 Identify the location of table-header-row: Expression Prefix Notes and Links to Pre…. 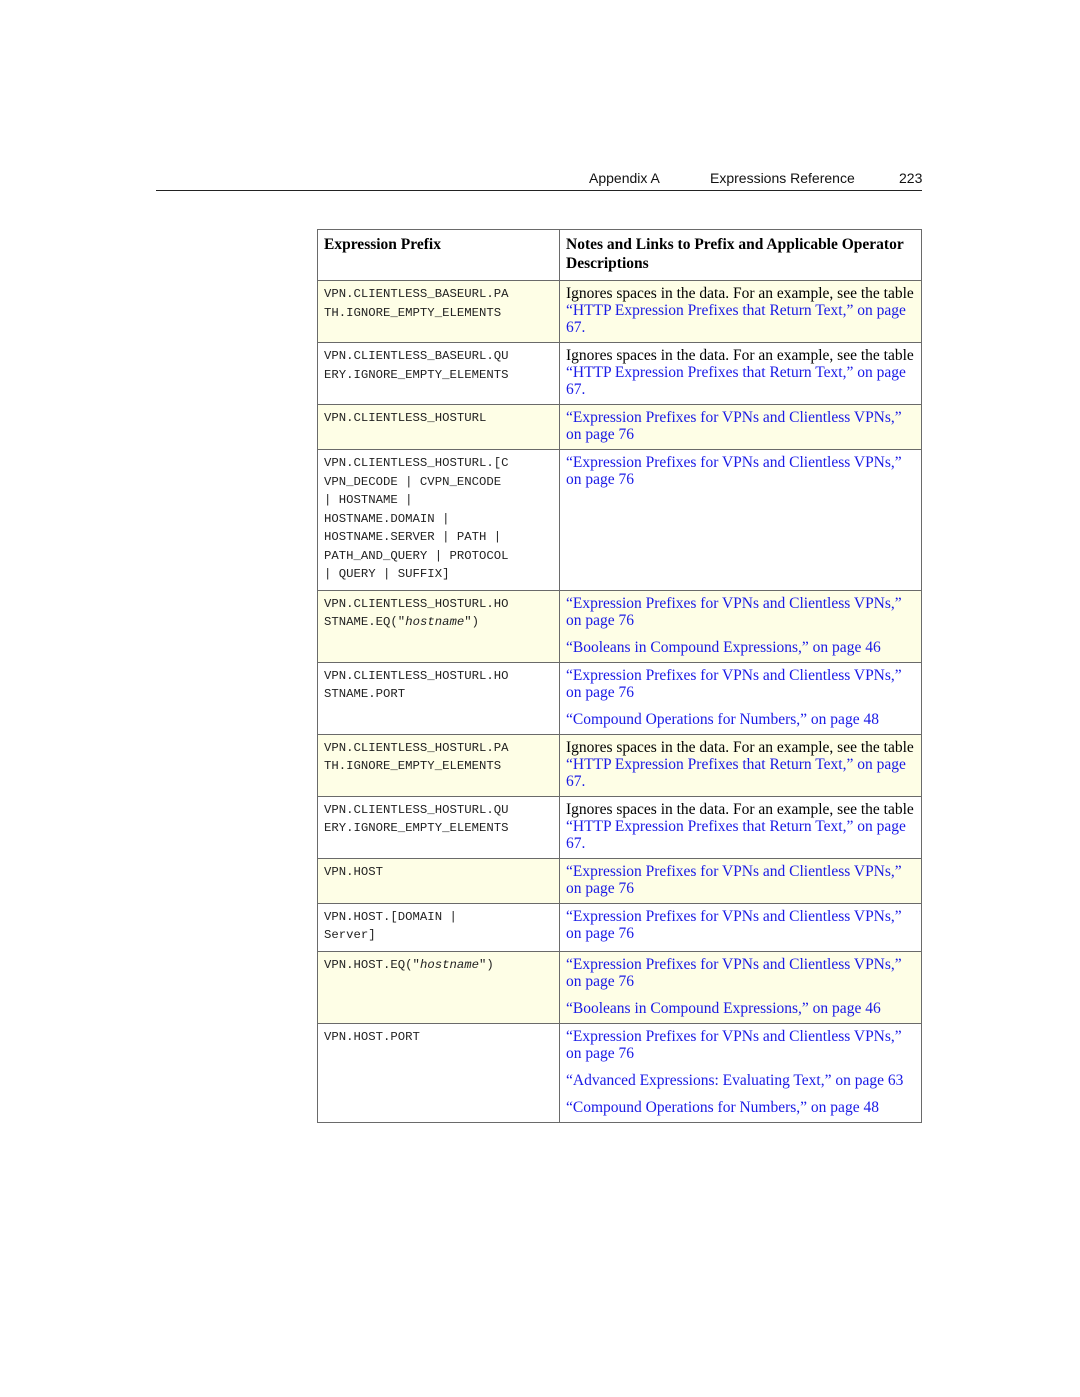
(619, 255).